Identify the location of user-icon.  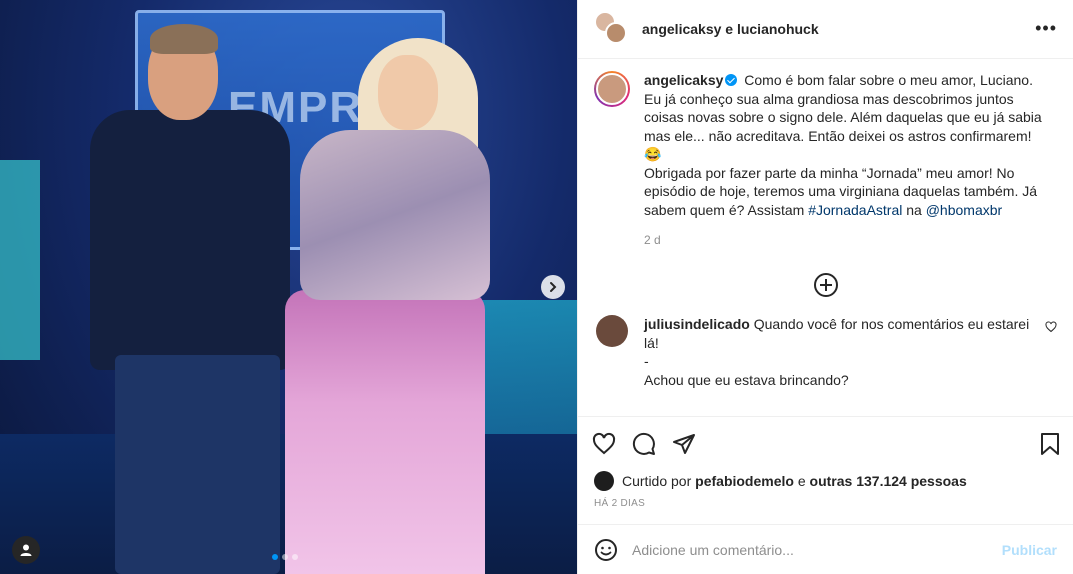
(26, 550).